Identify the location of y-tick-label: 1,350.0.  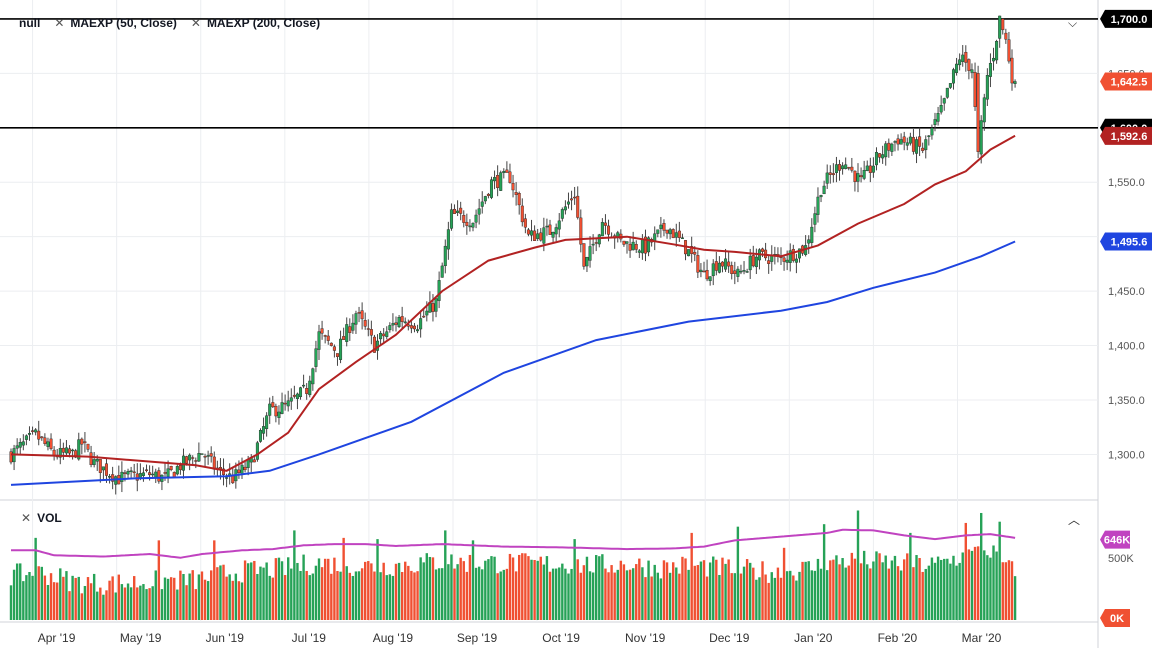
(1126, 401).